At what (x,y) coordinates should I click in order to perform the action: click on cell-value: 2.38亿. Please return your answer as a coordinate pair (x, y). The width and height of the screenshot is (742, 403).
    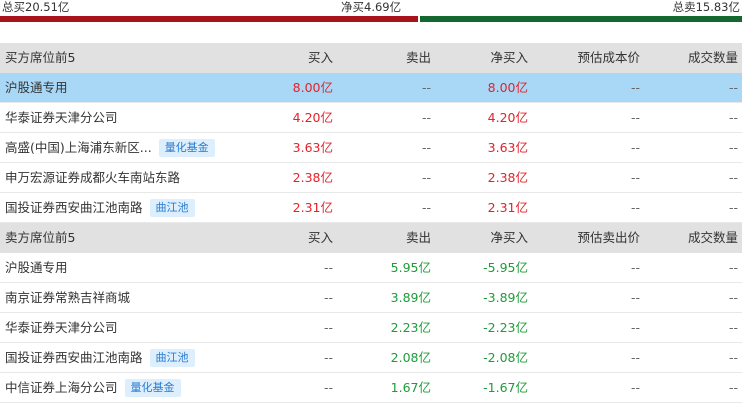
    Looking at the image, I should click on (312, 177).